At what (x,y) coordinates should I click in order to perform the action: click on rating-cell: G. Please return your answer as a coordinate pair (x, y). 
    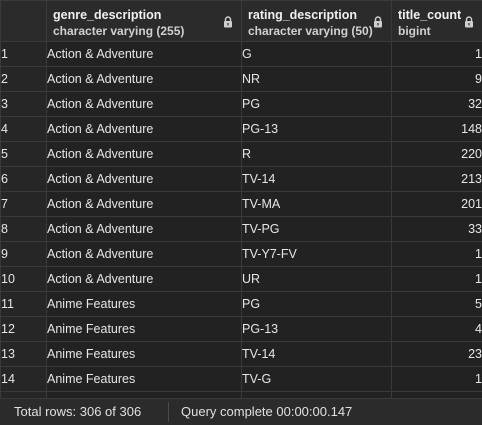
    Looking at the image, I should click on (316, 54).